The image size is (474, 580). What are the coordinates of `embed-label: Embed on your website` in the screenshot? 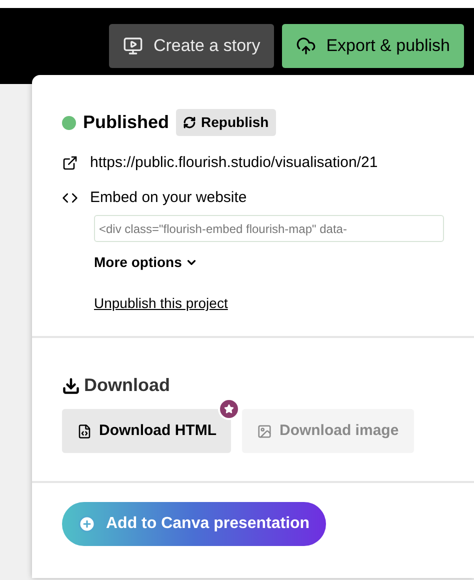 It's located at (168, 198).